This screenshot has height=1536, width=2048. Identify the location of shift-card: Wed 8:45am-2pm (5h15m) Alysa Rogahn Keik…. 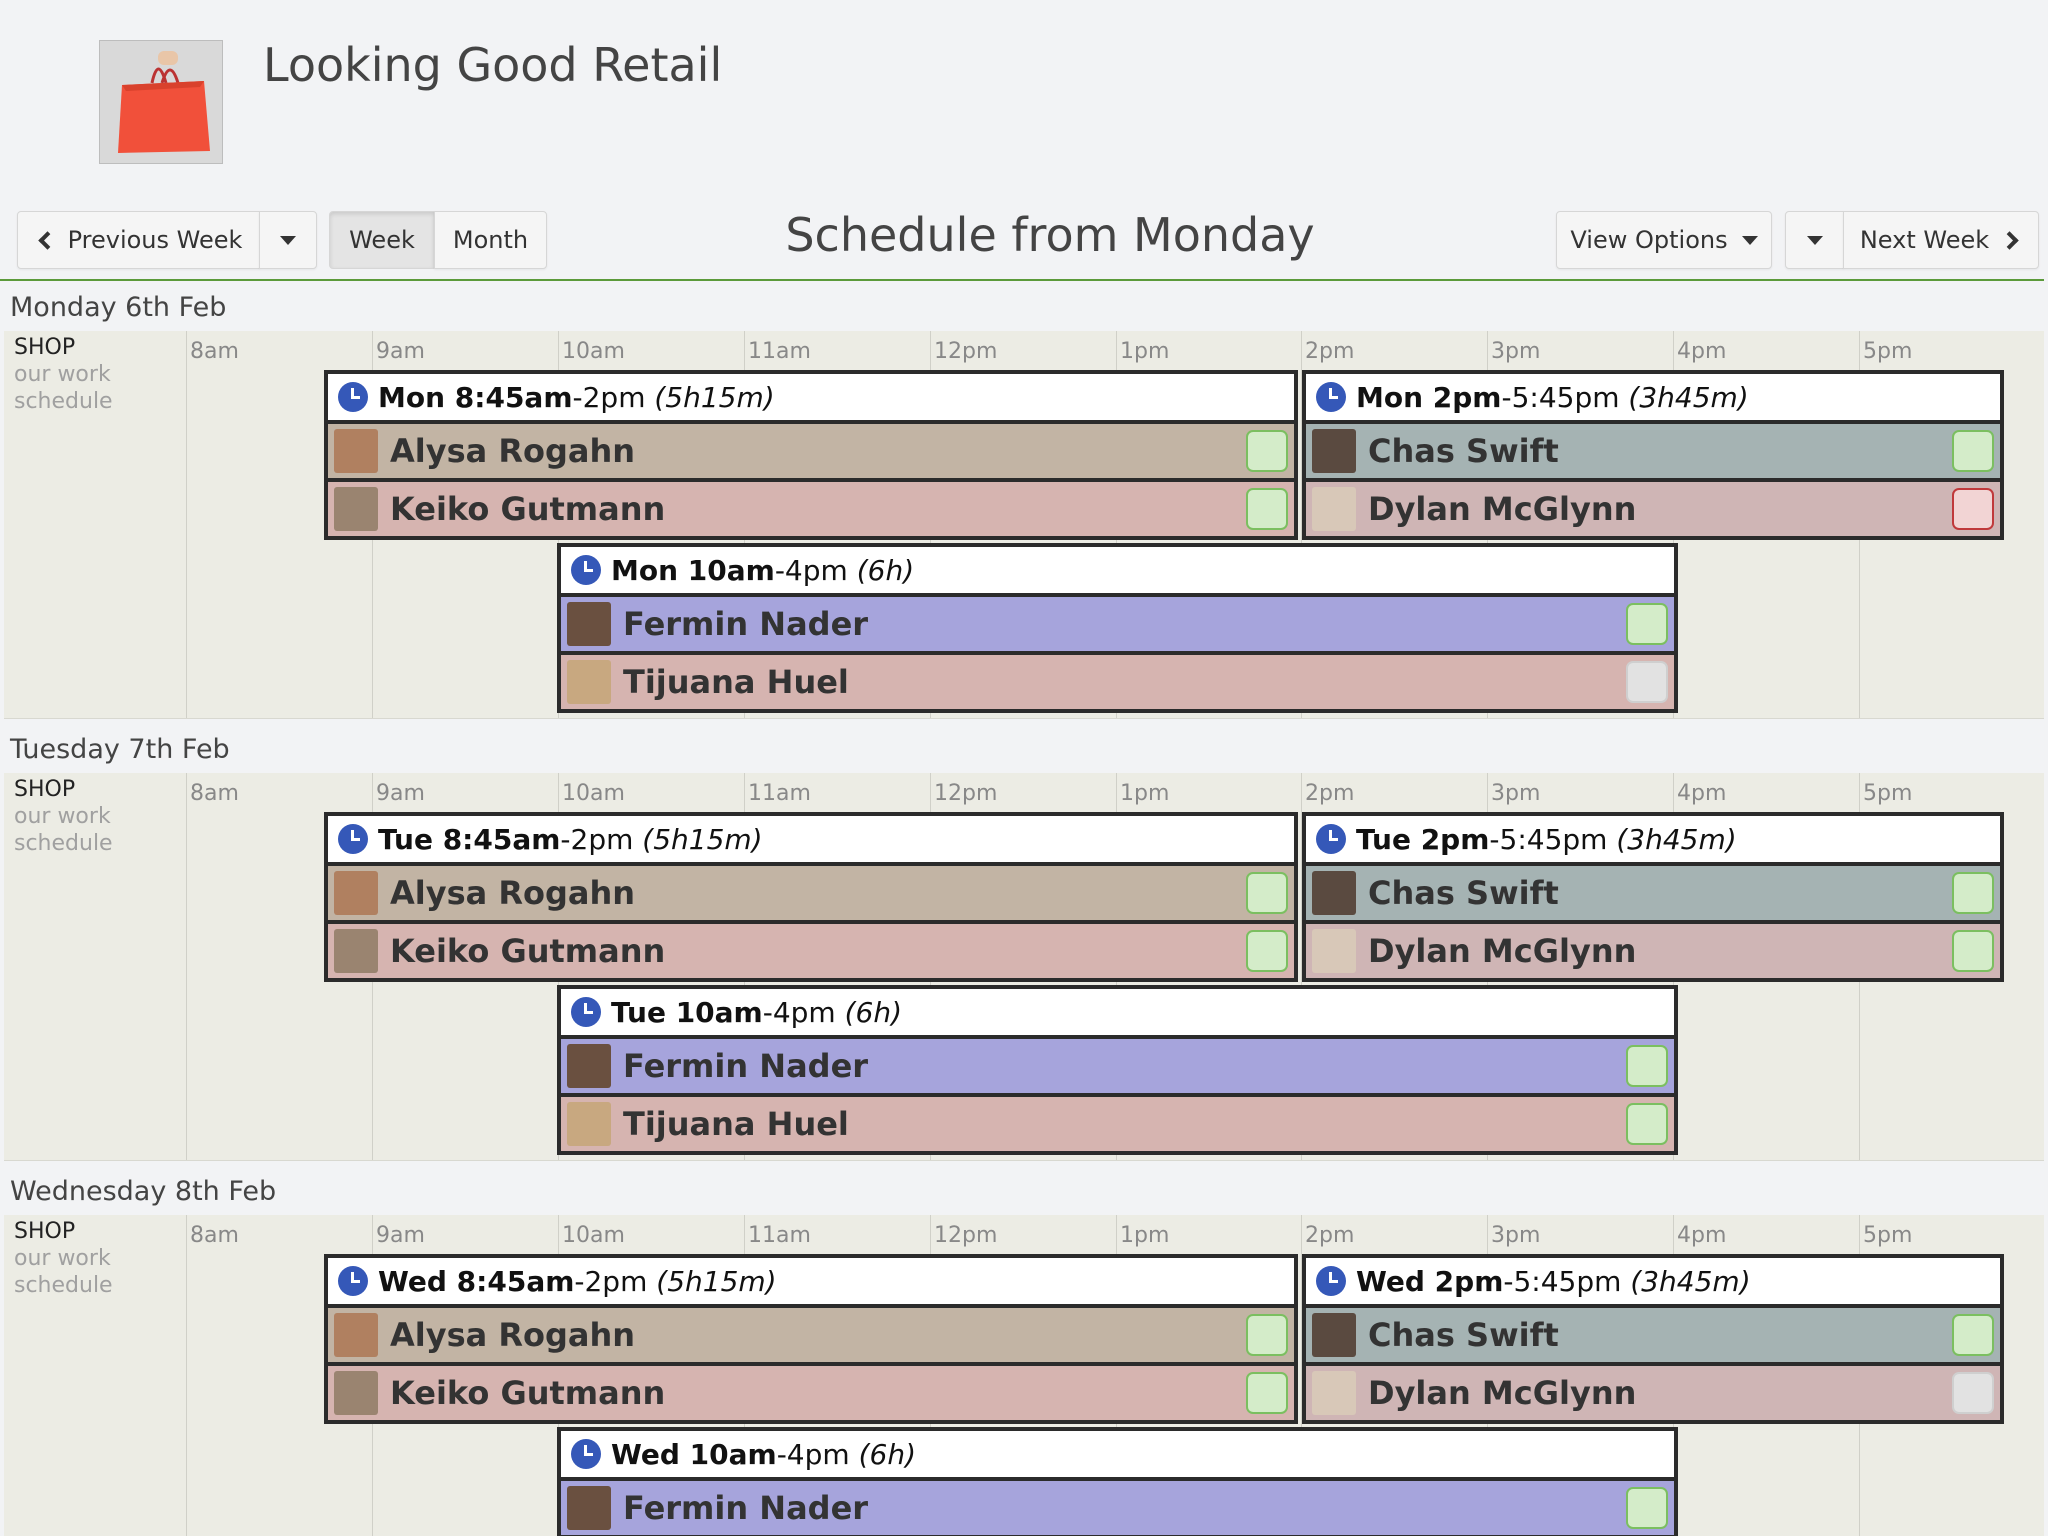
(811, 1339).